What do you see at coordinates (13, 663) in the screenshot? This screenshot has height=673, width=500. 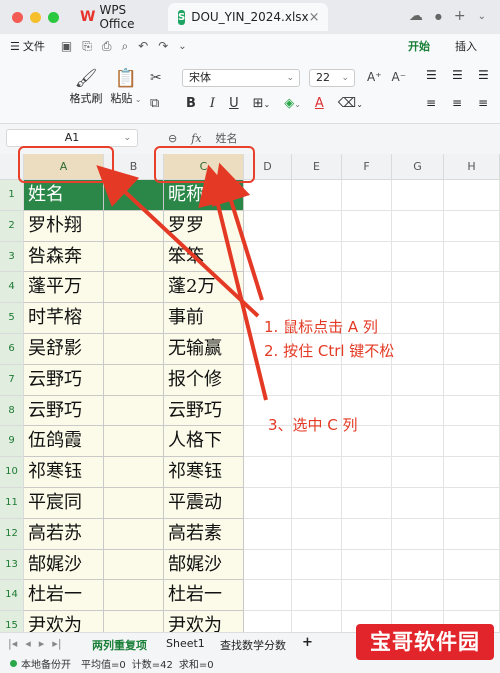 I see `backup-status-icon` at bounding box center [13, 663].